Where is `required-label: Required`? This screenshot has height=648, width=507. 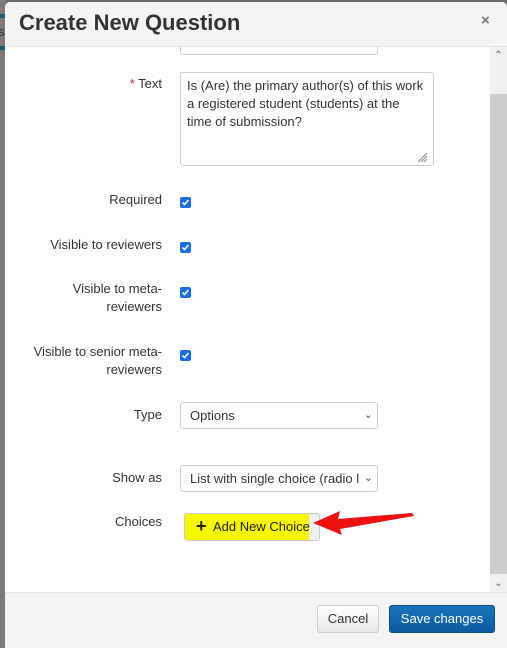 required-label: Required is located at coordinates (135, 199).